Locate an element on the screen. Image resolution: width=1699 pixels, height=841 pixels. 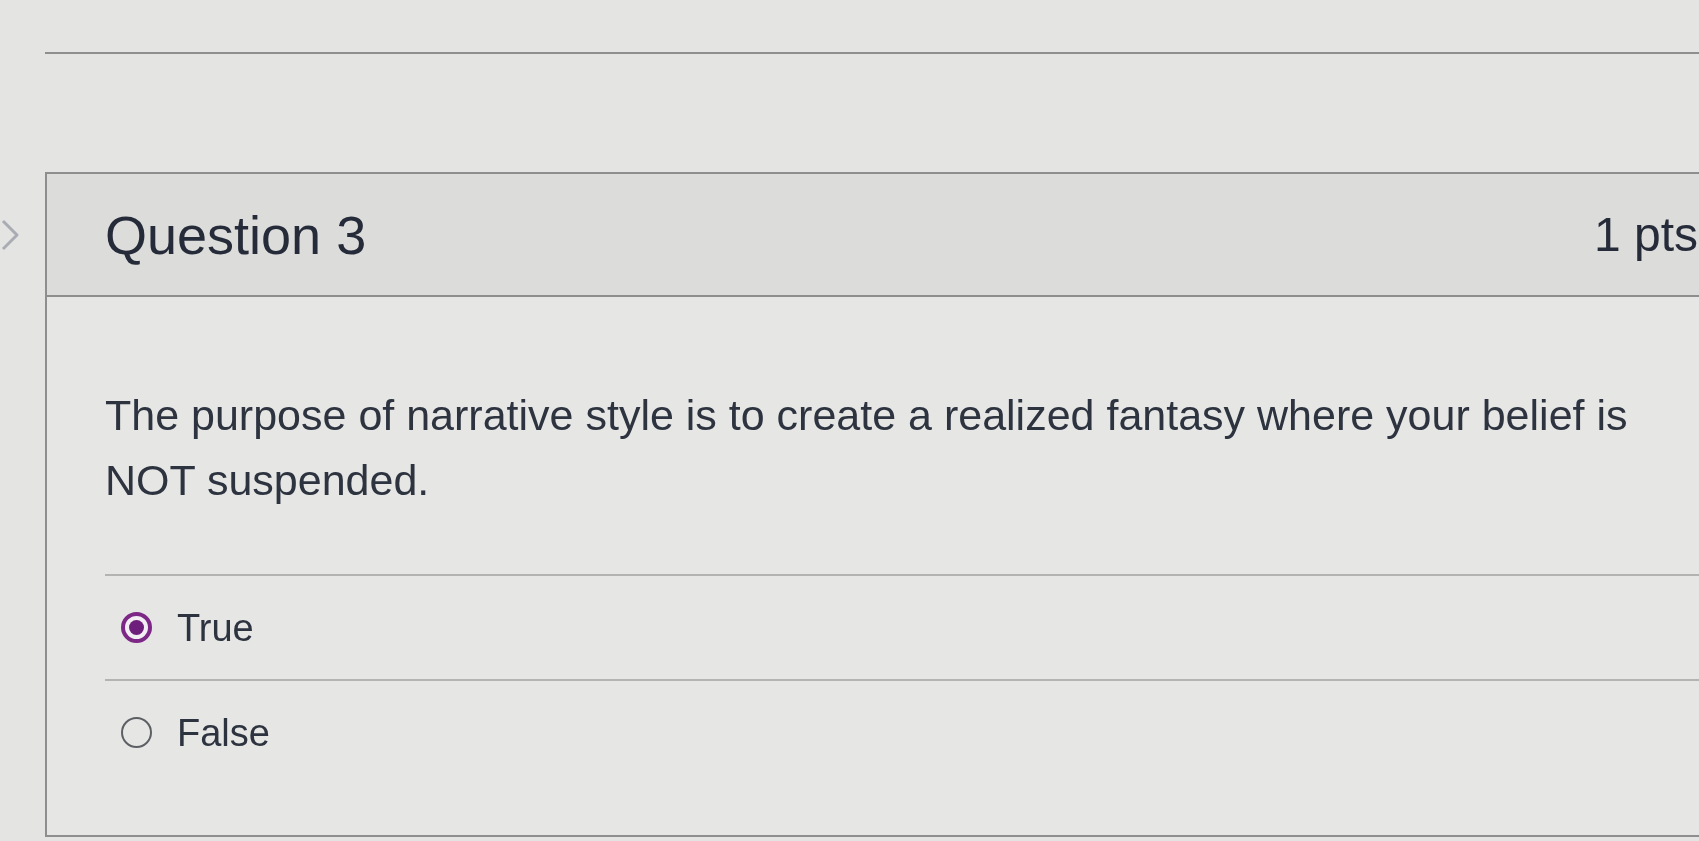
points-label: 1 pts is located at coordinates (1645, 234).